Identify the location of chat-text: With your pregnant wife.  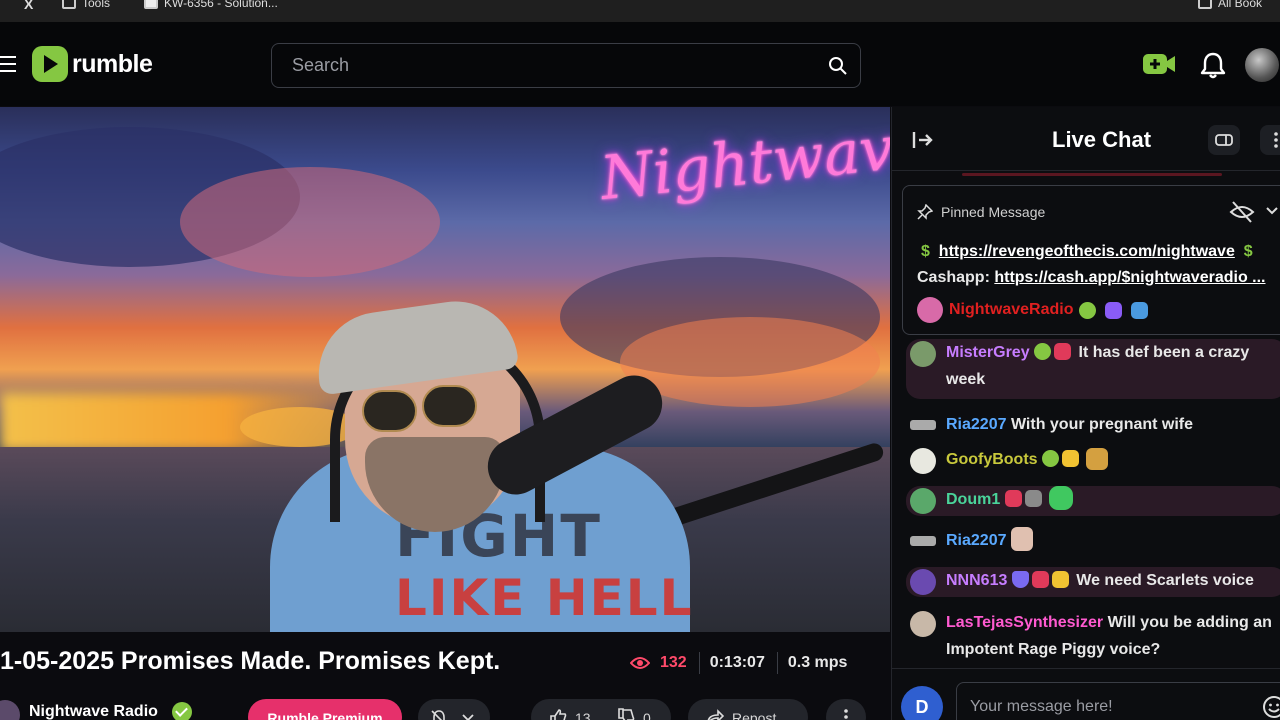
(1102, 424).